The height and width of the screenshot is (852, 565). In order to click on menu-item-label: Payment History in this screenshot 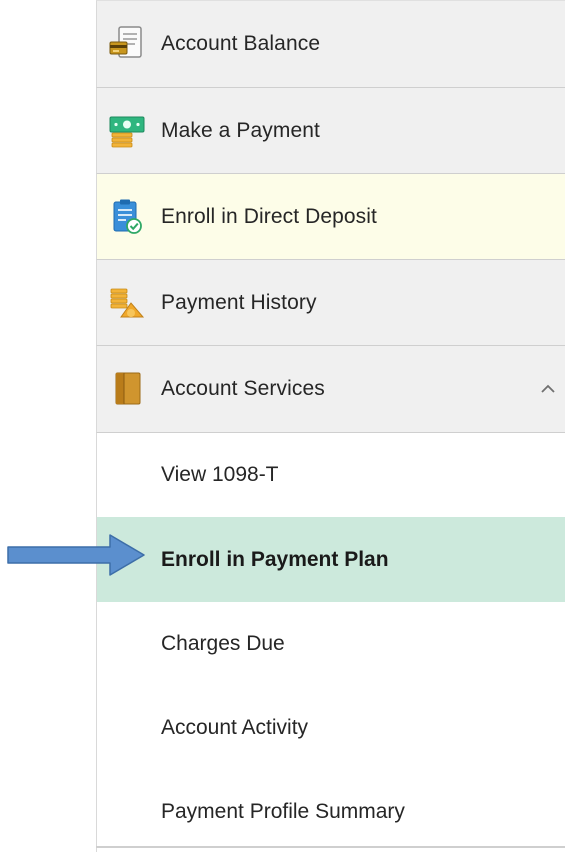, I will do `click(239, 302)`.